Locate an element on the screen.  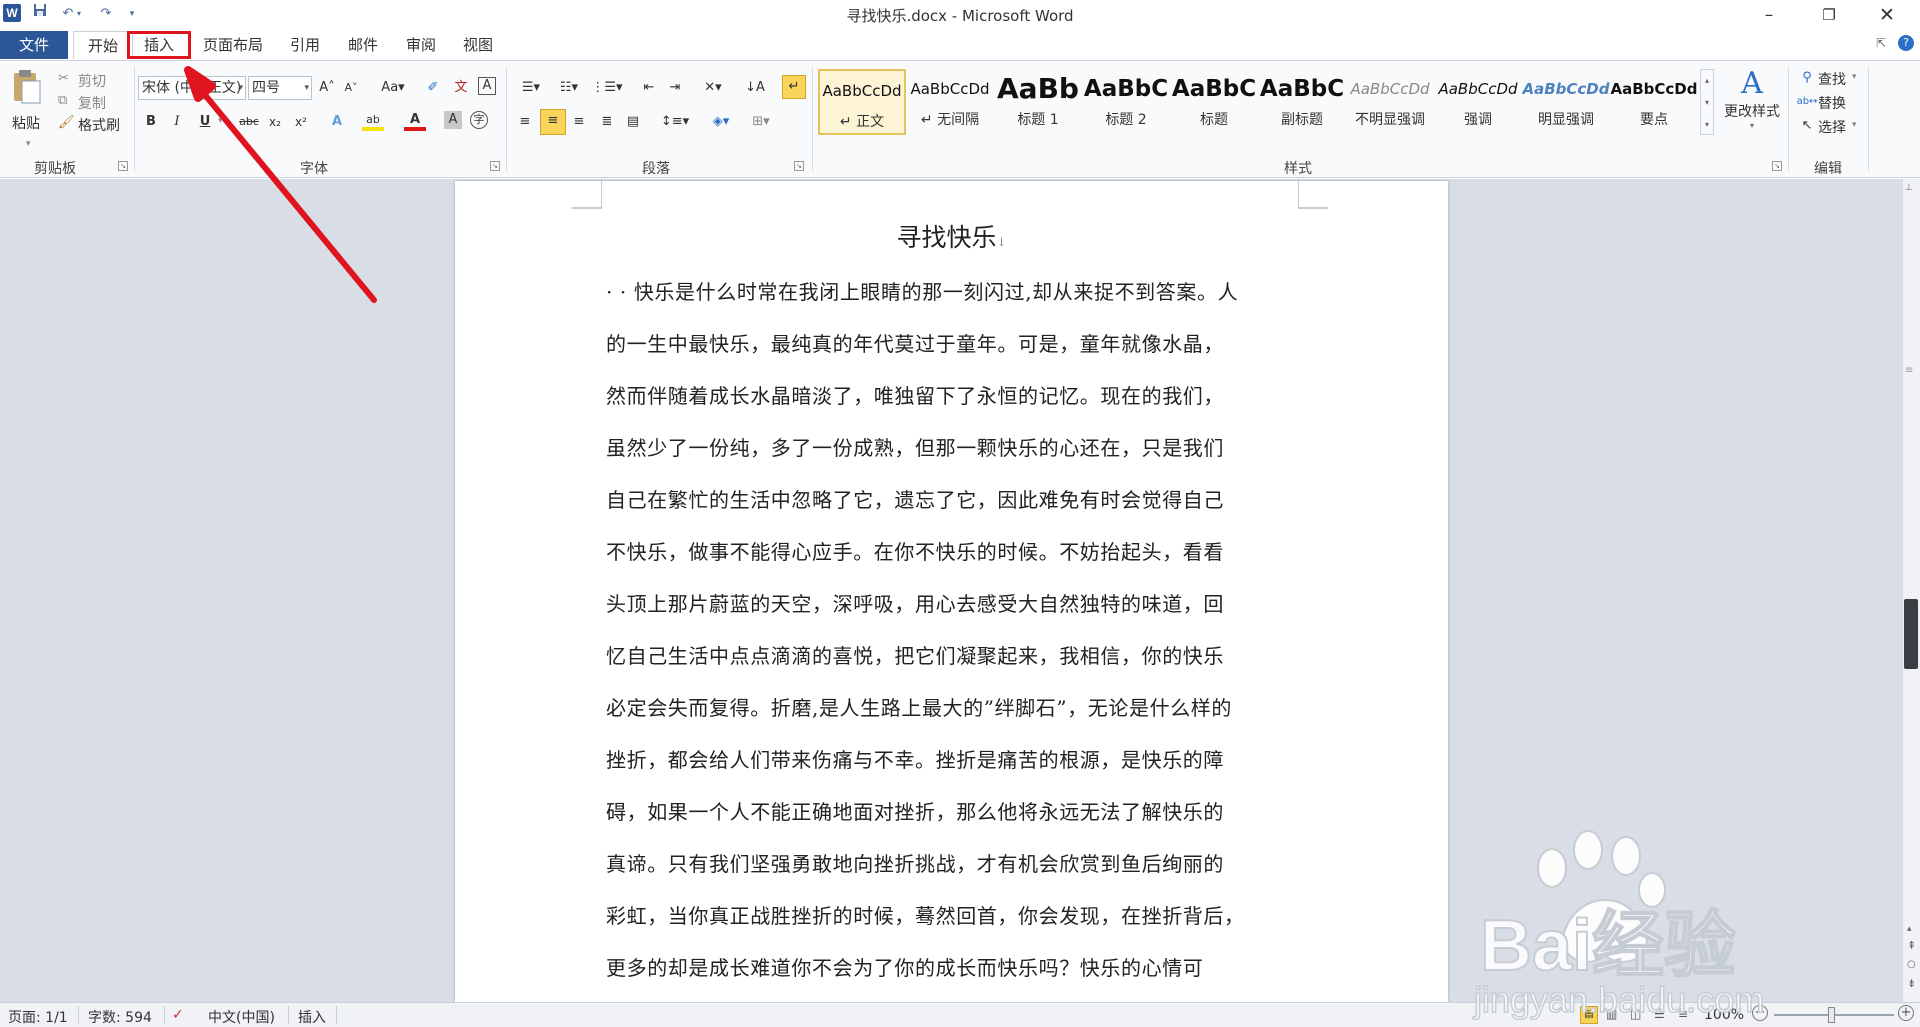
outline-view-icon: ☰ is located at coordinates (1659, 1014).